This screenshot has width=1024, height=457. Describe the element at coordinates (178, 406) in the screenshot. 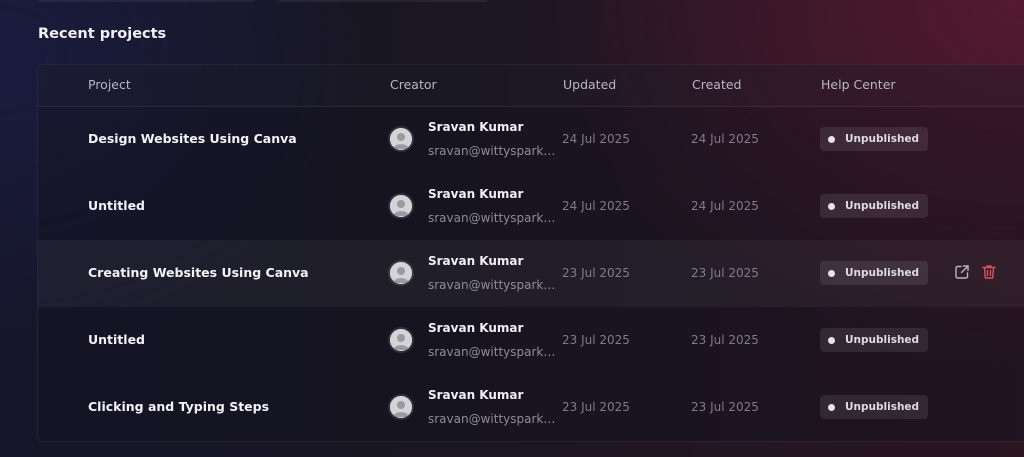

I see `project-name: Clicking and Typing Steps` at that location.